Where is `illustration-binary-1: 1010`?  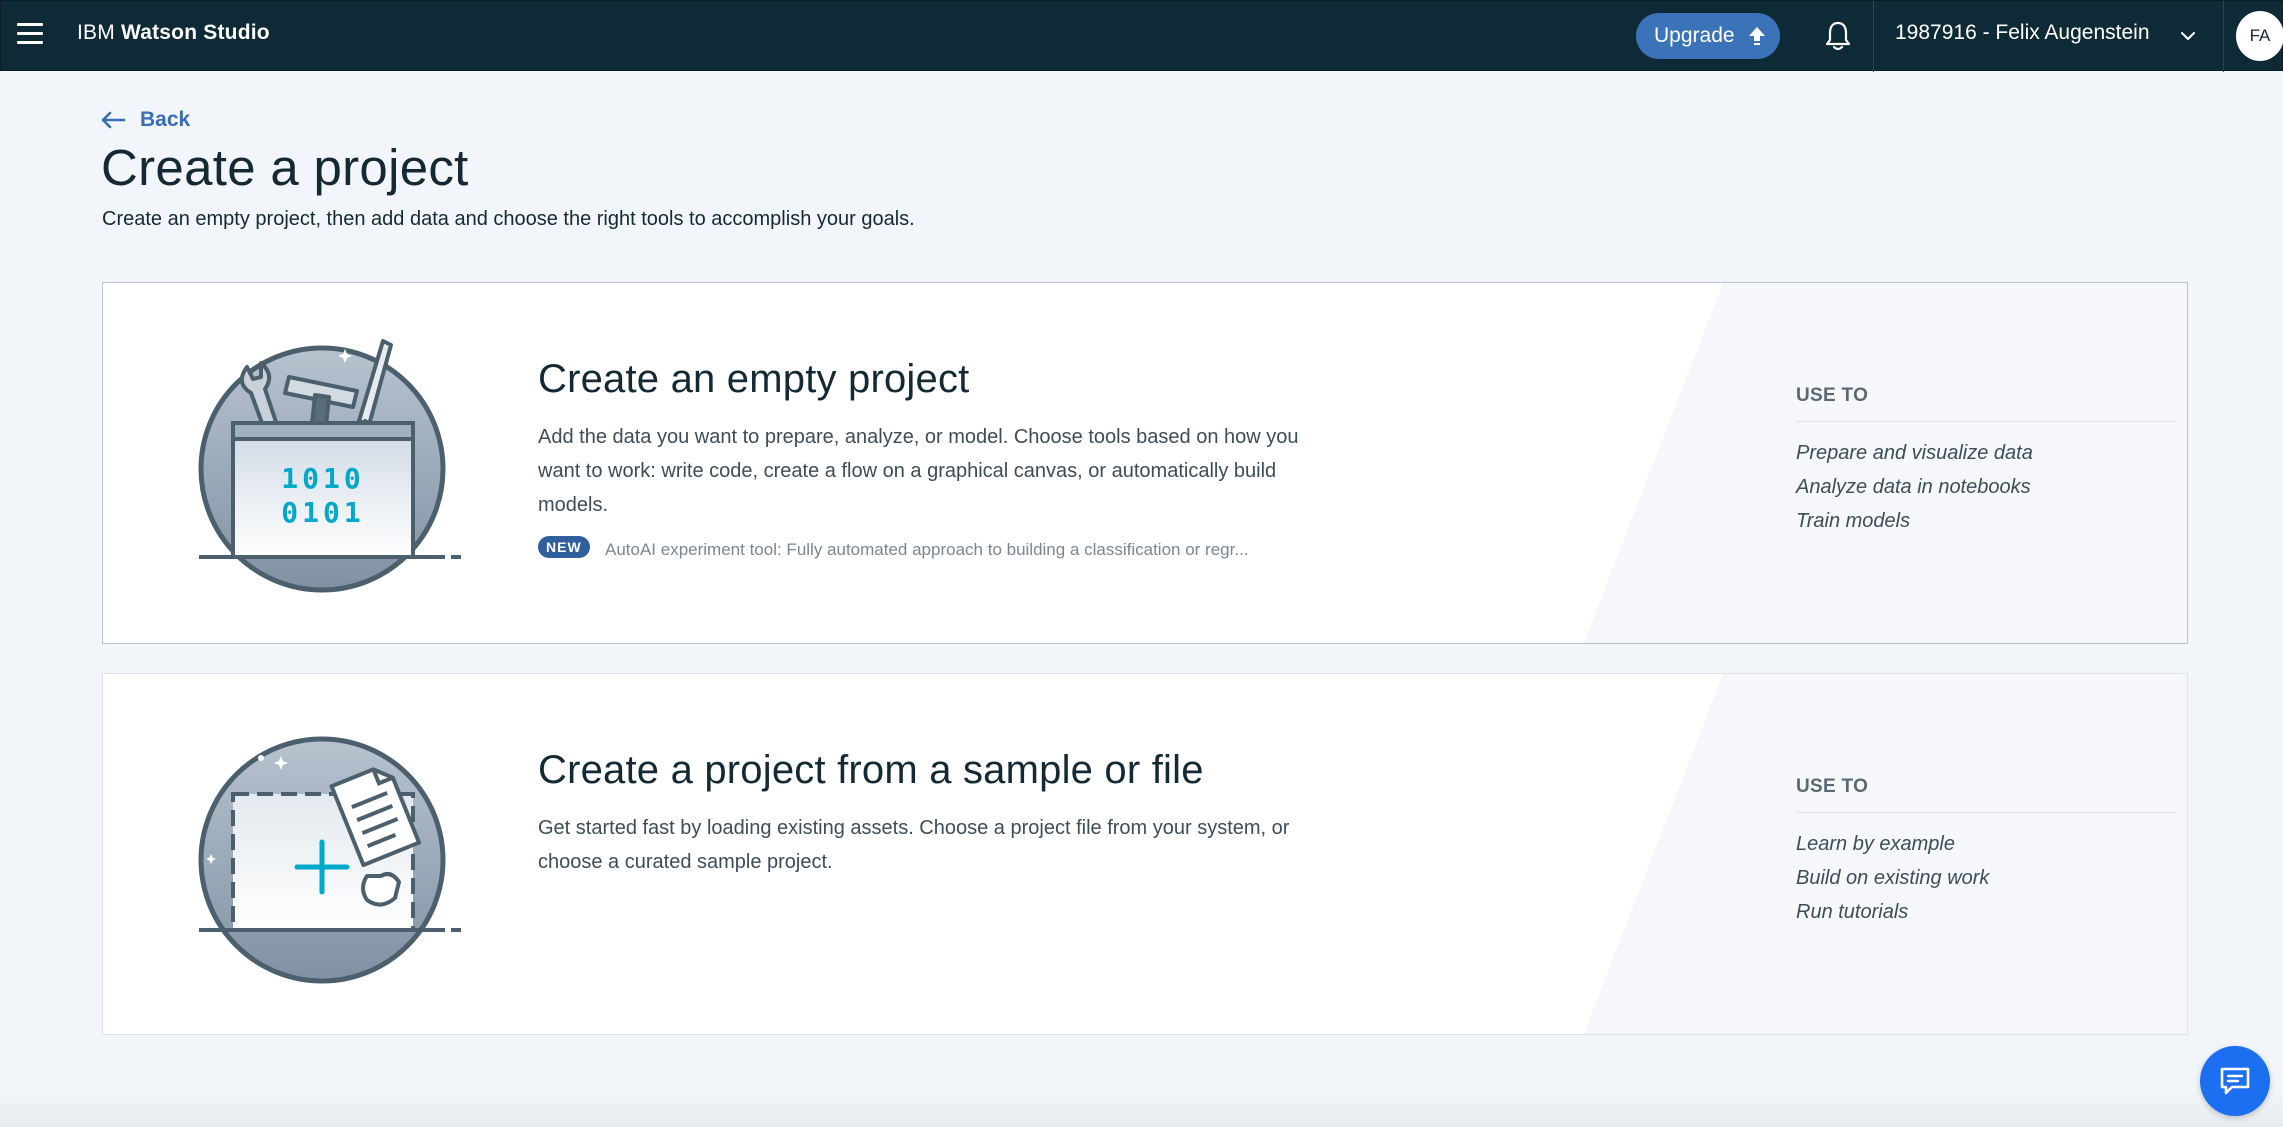
illustration-binary-1: 1010 is located at coordinates (322, 478).